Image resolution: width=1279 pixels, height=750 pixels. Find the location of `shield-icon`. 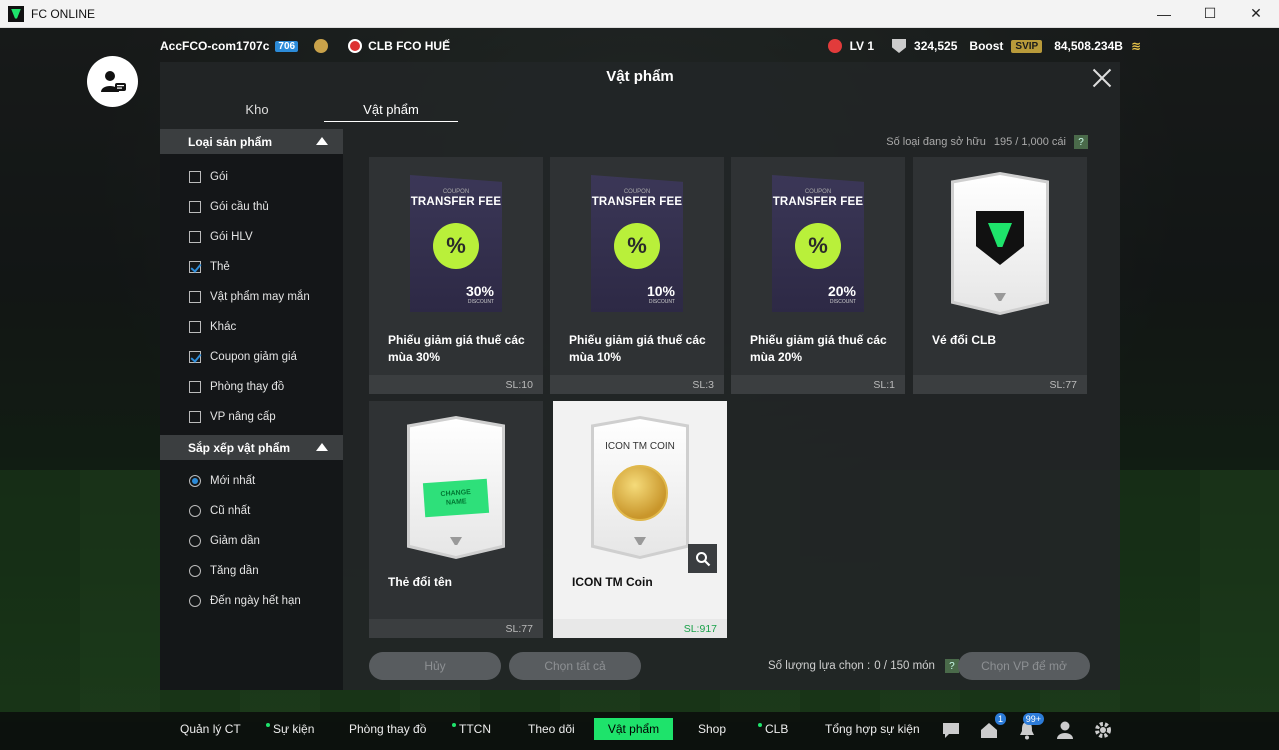

shield-icon is located at coordinates (899, 46).